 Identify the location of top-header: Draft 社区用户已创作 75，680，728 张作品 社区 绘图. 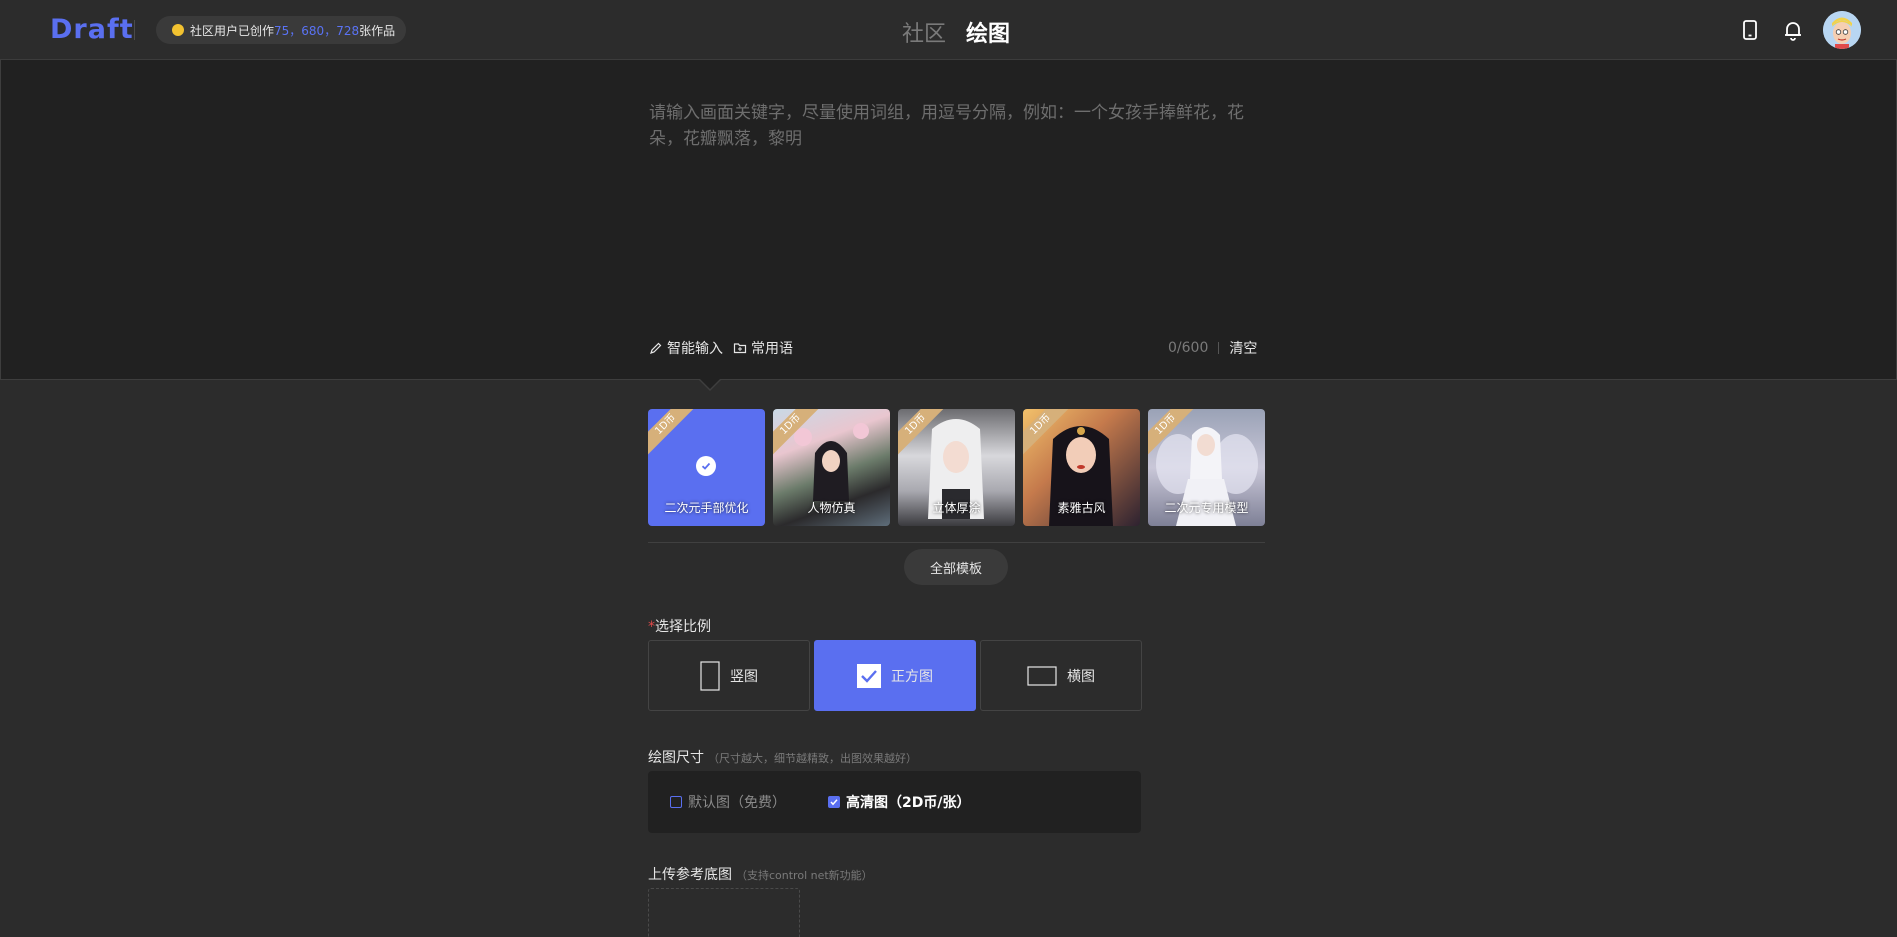
(948, 30).